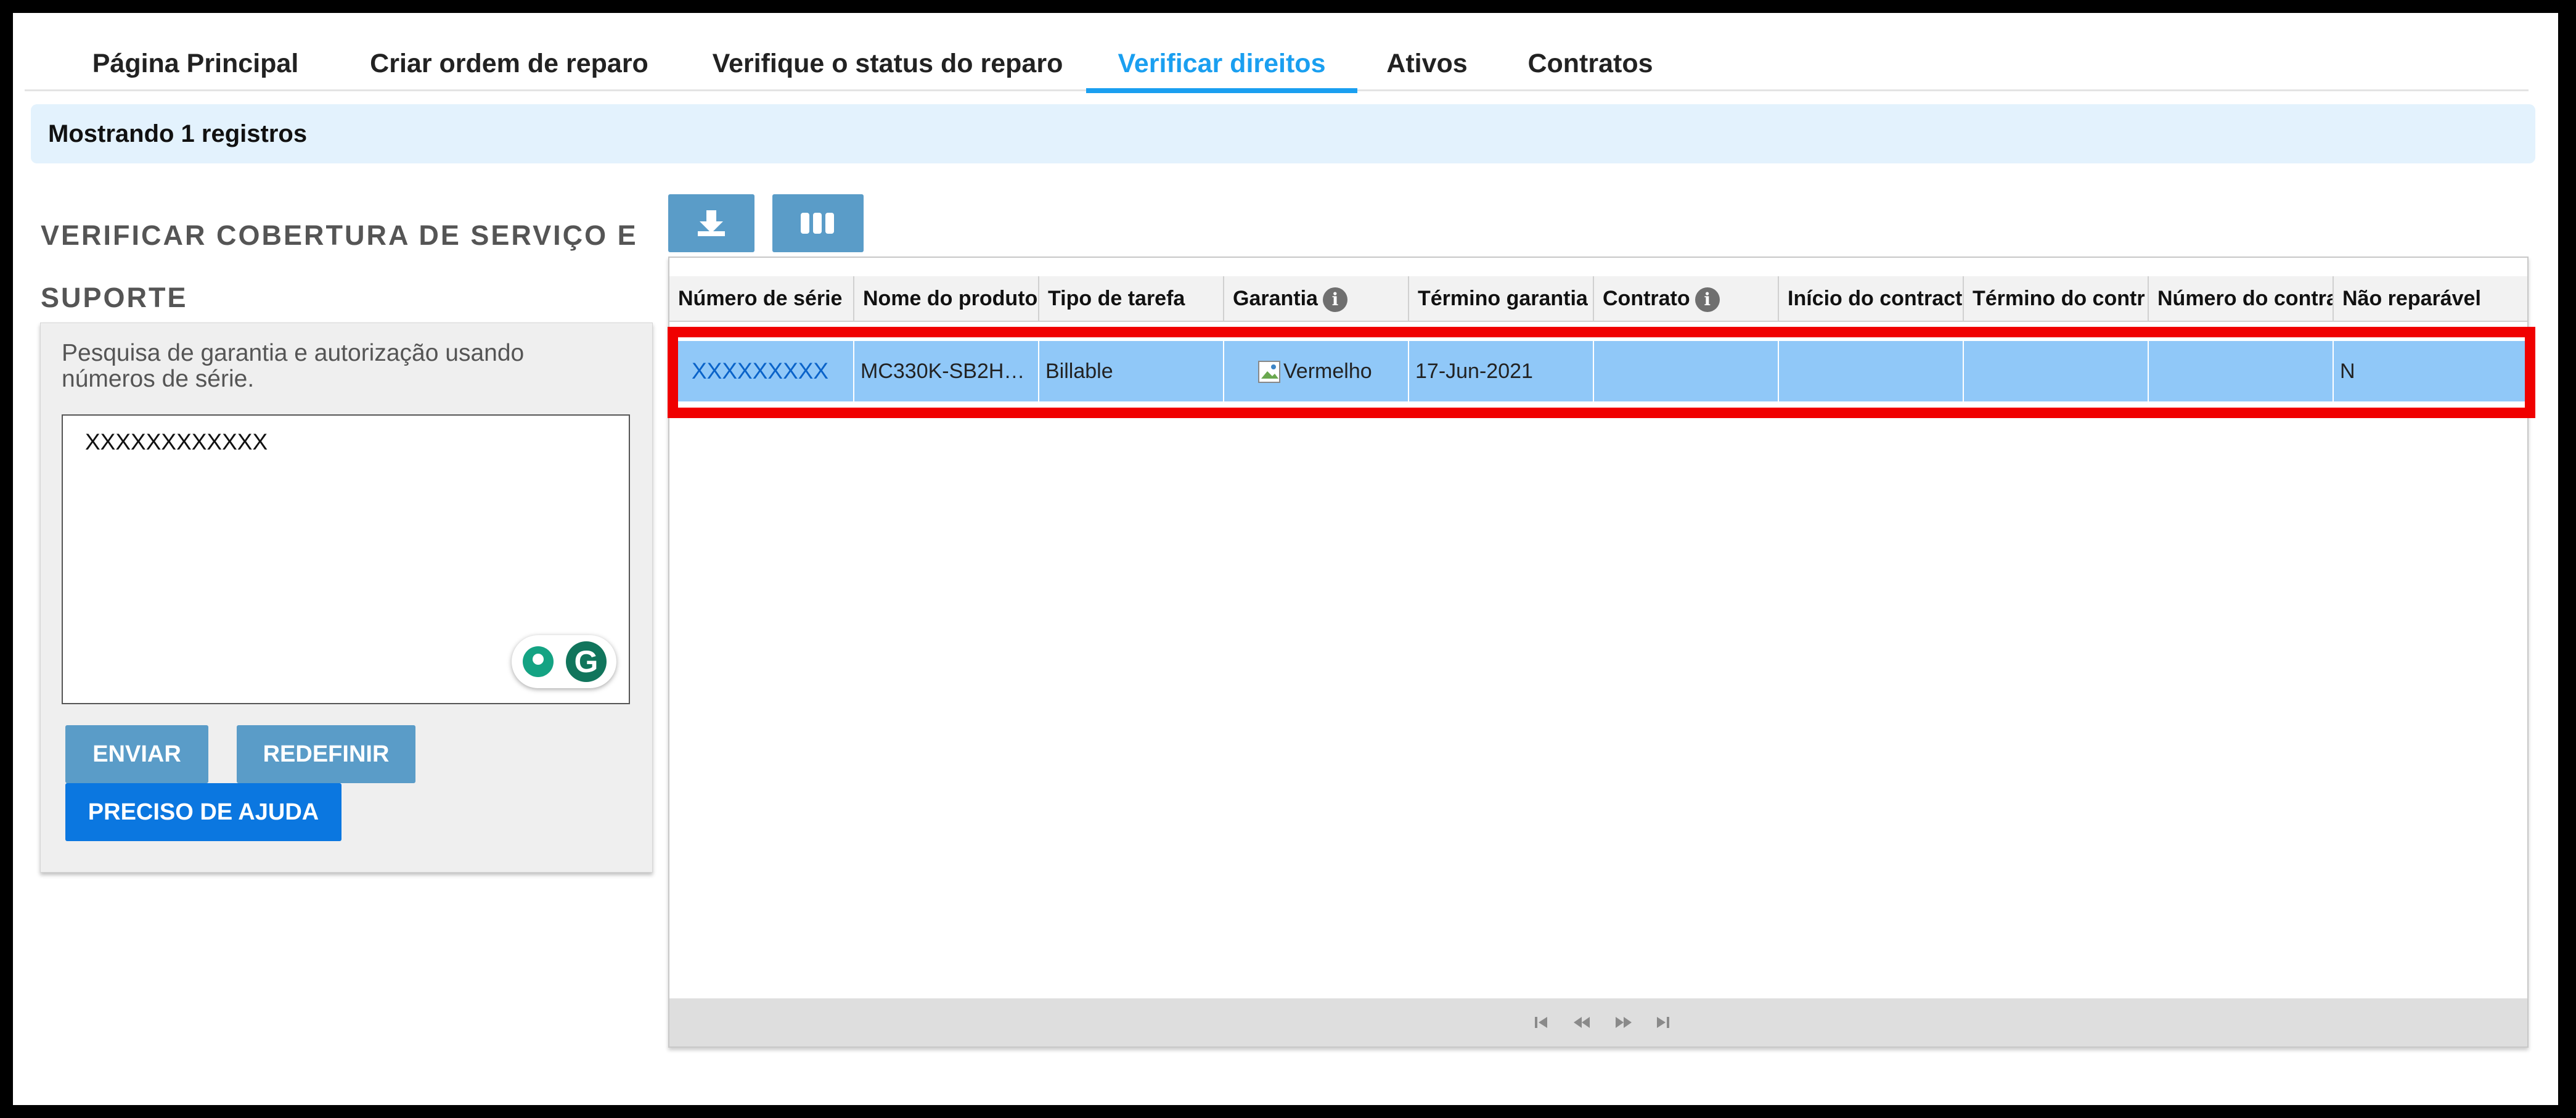 This screenshot has width=2576, height=1118. Describe the element at coordinates (1427, 60) in the screenshot. I see `tab-assets: Ativos` at that location.